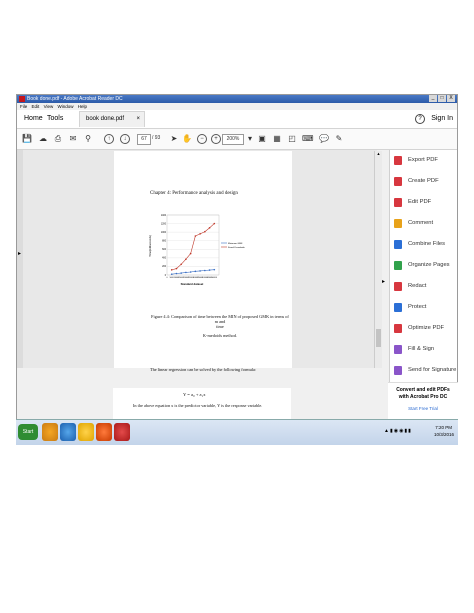  What do you see at coordinates (216, 139) in the screenshot?
I see `zoom-in-icon: +` at bounding box center [216, 139].